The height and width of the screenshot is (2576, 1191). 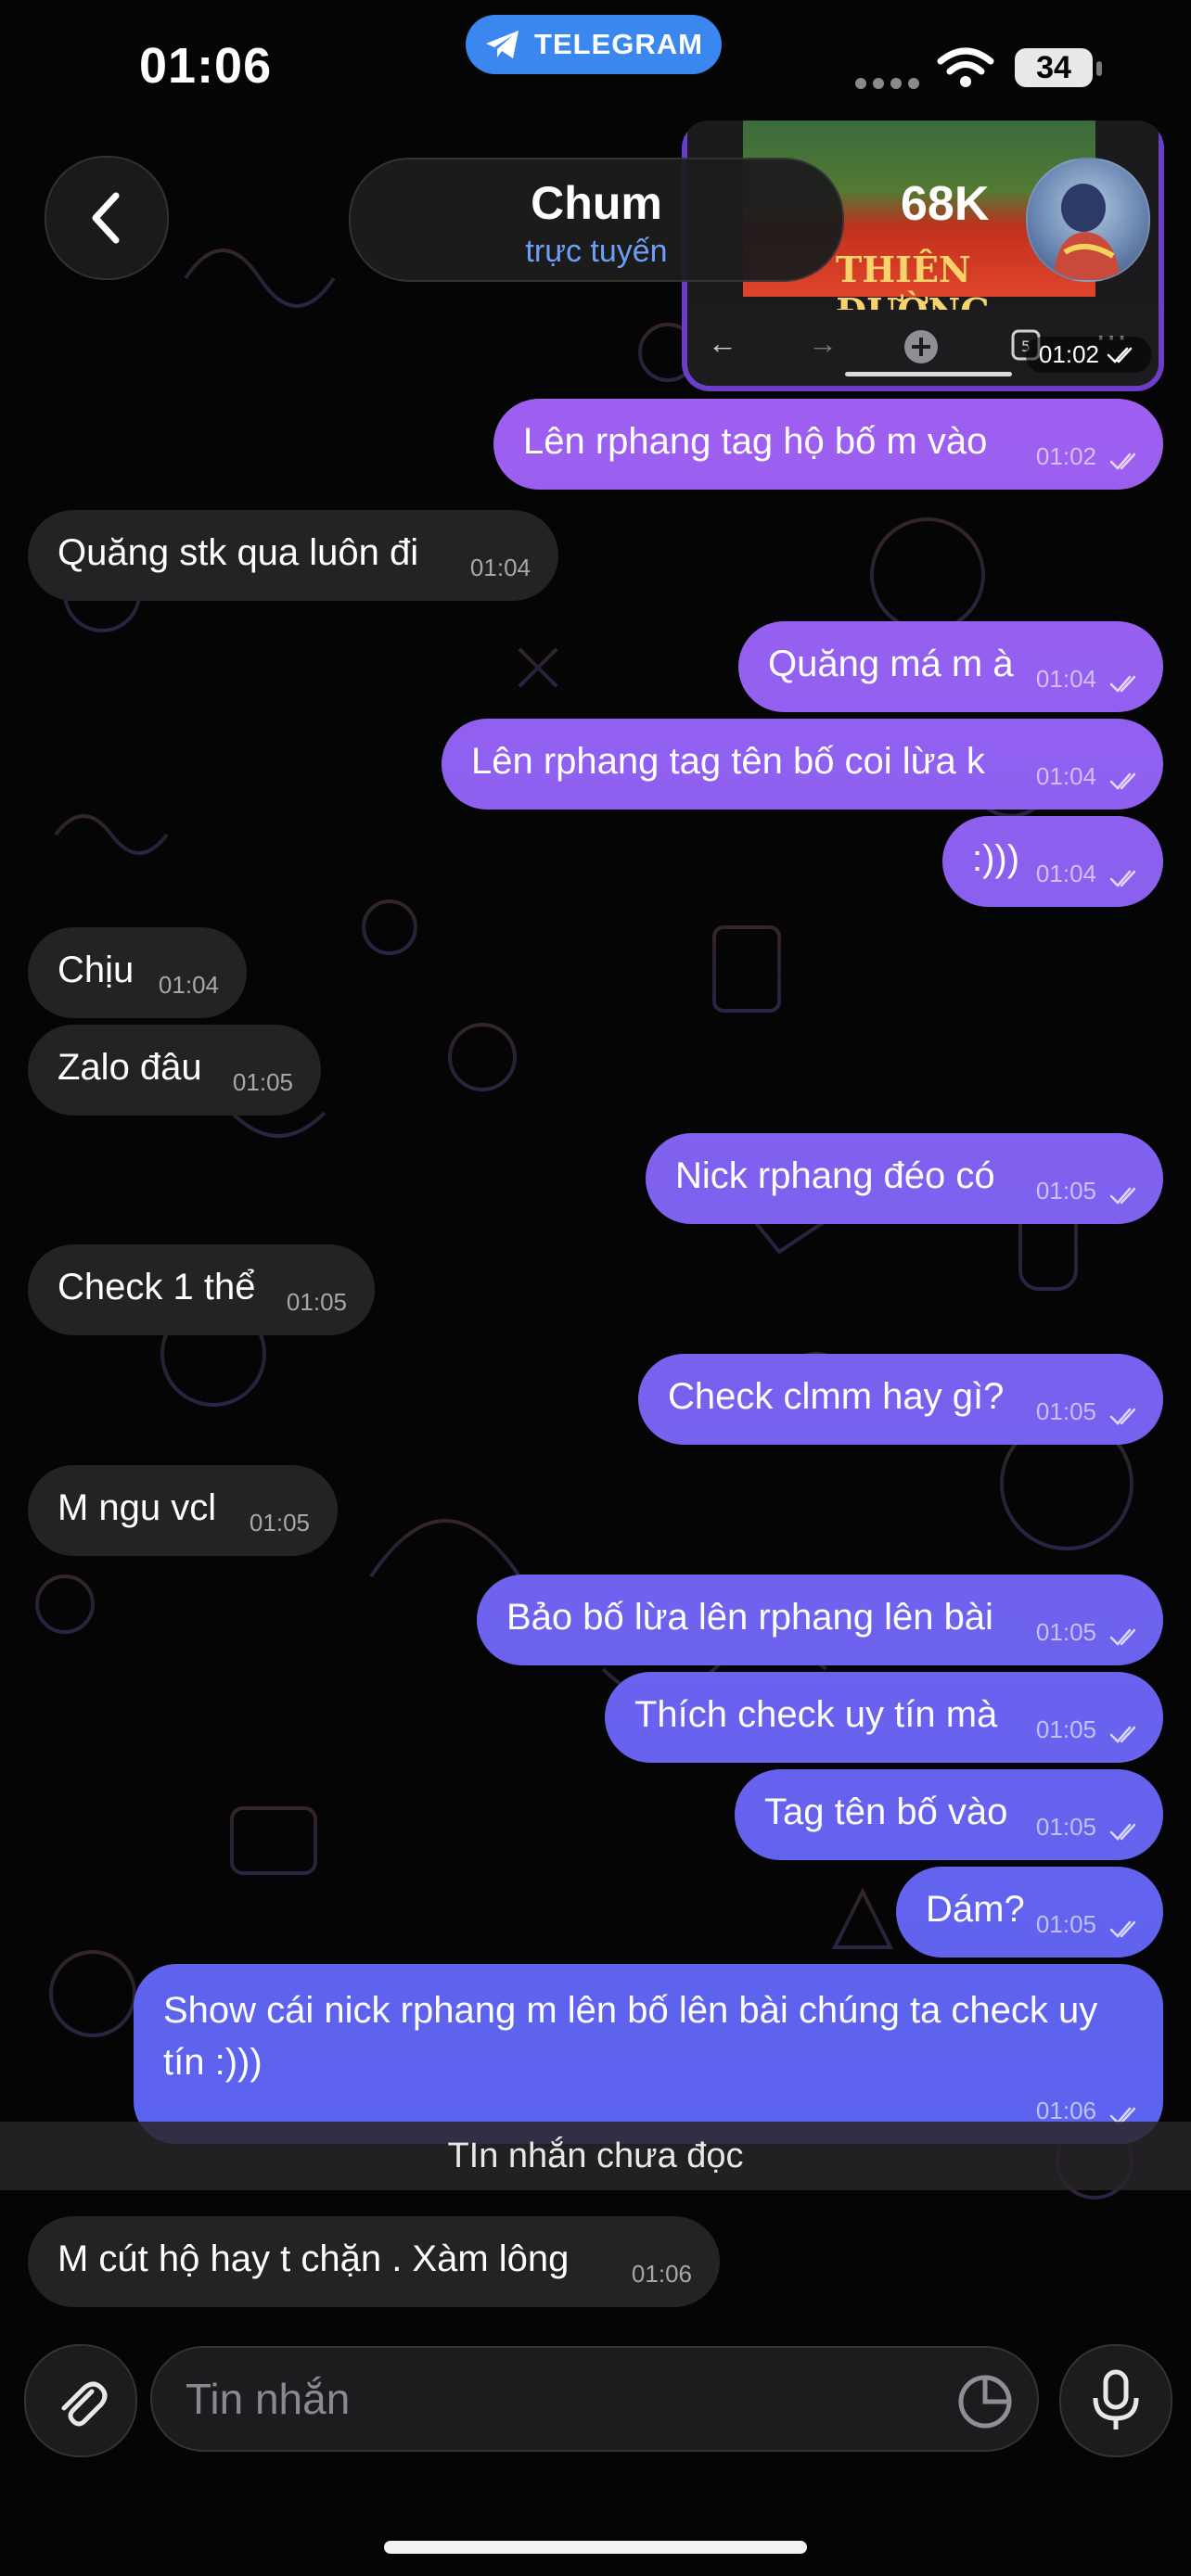 What do you see at coordinates (1088, 355) in the screenshot?
I see `media-timestamp: 01:02` at bounding box center [1088, 355].